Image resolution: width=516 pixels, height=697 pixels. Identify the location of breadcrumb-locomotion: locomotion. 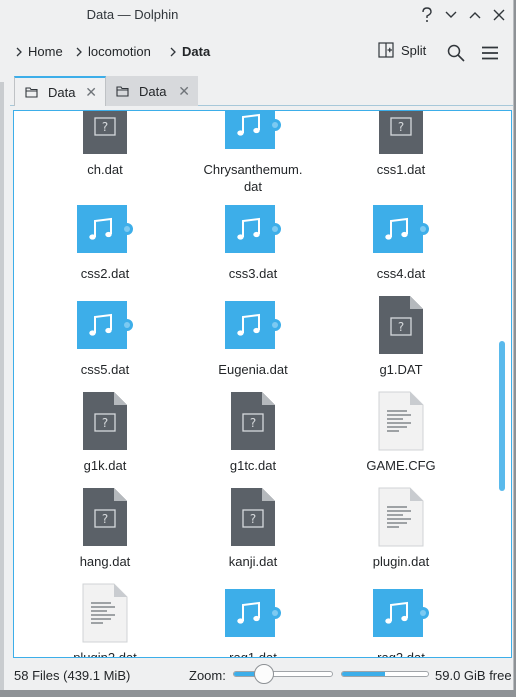
(113, 51).